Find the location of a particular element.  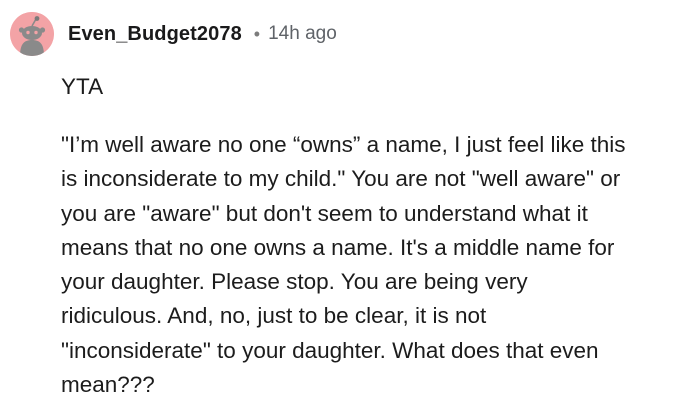

avatar is located at coordinates (32, 34).